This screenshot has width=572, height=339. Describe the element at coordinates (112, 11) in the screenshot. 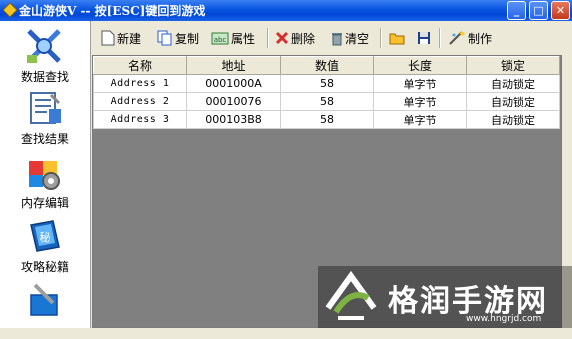

I see `window-title: 金山游侠V -- 按[ESC]键回到游戏` at that location.